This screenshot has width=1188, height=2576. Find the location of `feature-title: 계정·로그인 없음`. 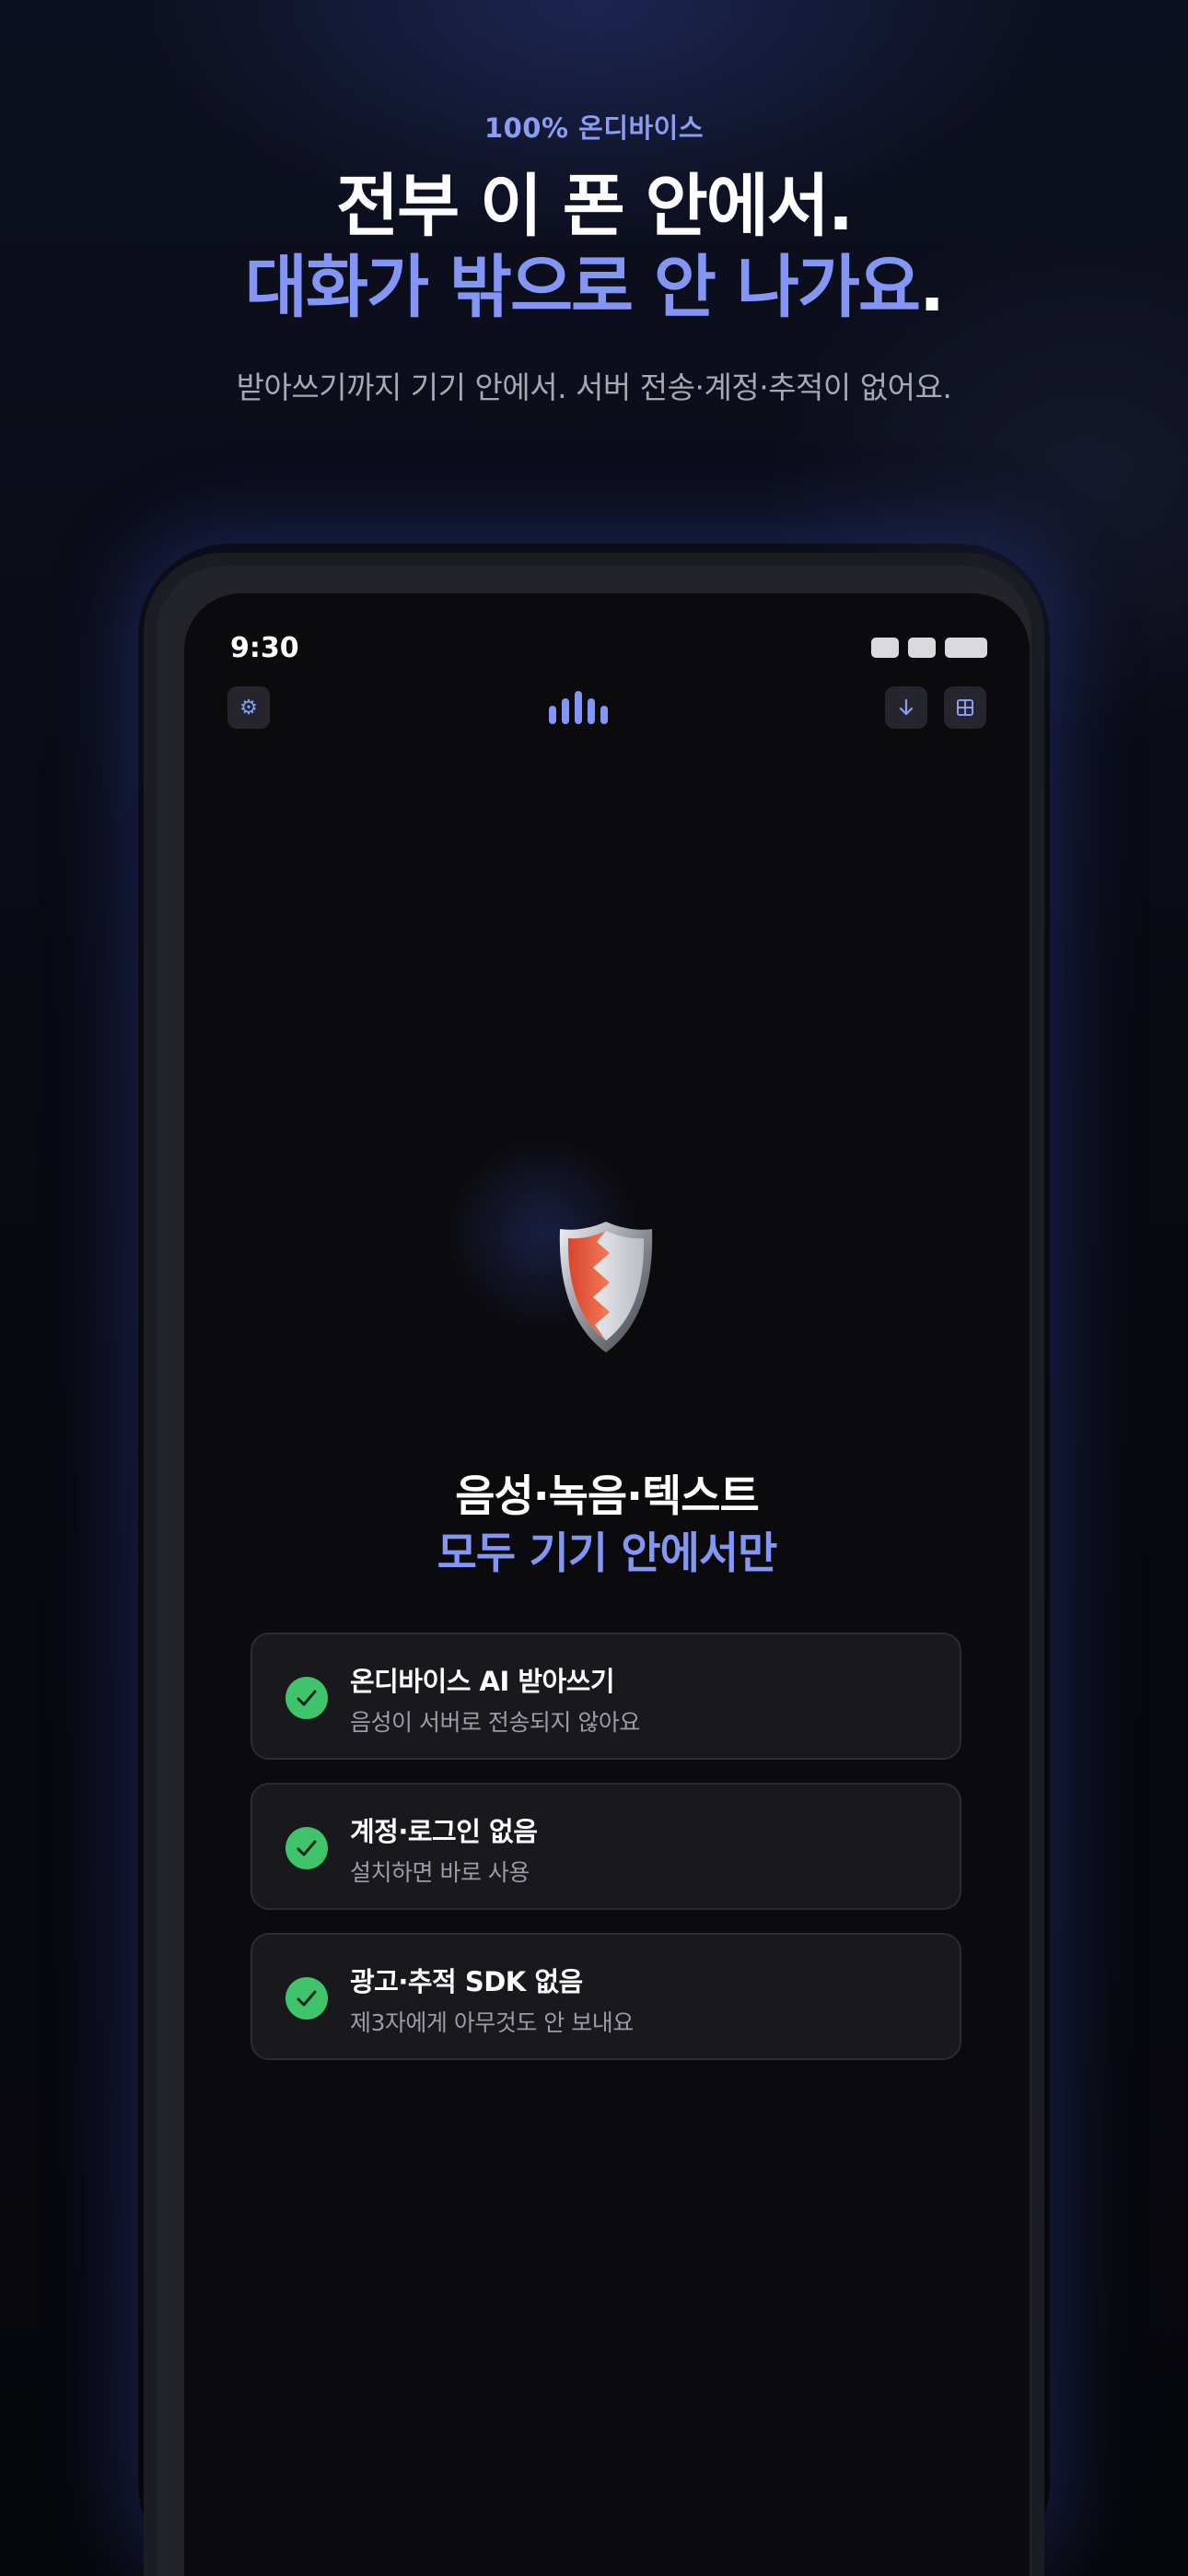

feature-title: 계정·로그인 없음 is located at coordinates (444, 1831).